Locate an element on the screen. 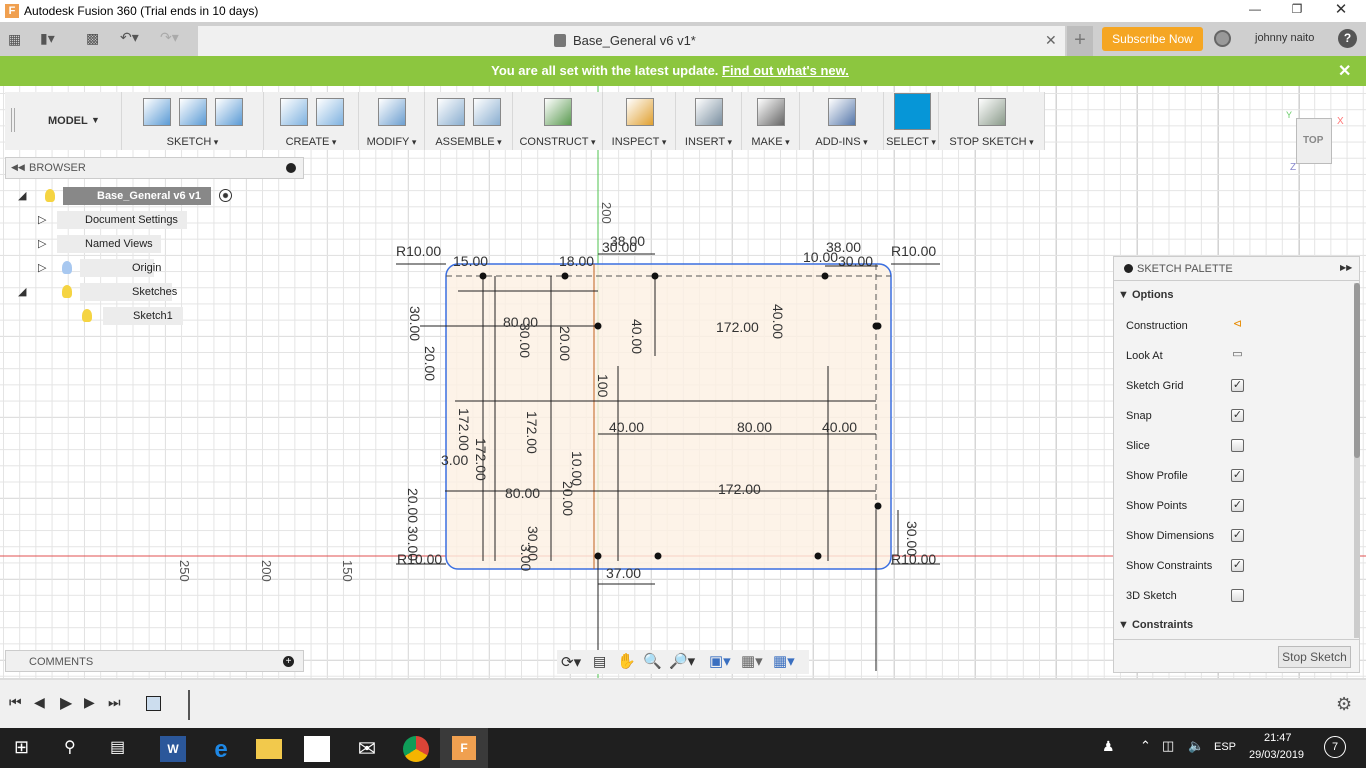 This screenshot has height=768, width=1366. toolbar-group-label-wrap: MODIFY ▾ is located at coordinates (391, 142).